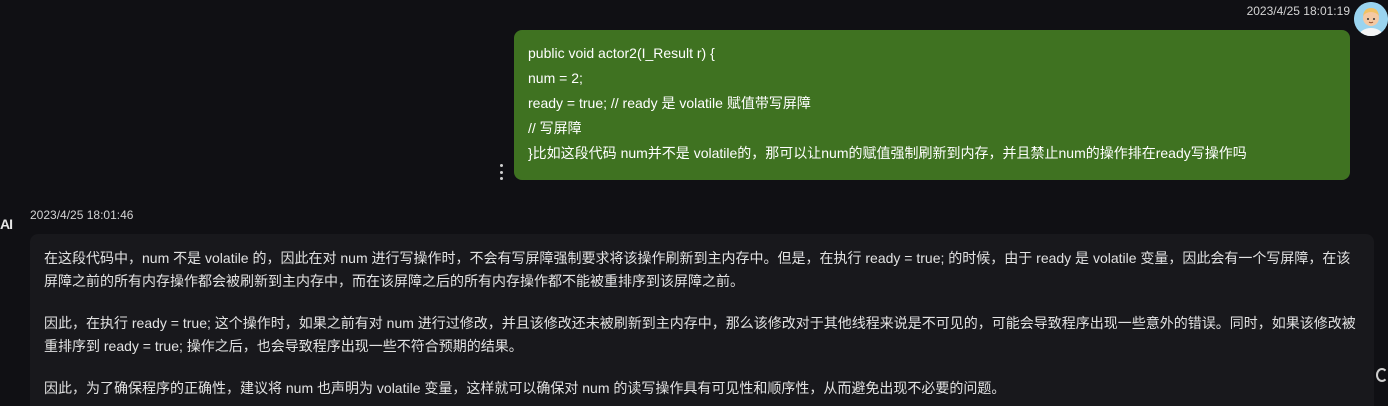  I want to click on scroll-bottom-icon, so click(1382, 375).